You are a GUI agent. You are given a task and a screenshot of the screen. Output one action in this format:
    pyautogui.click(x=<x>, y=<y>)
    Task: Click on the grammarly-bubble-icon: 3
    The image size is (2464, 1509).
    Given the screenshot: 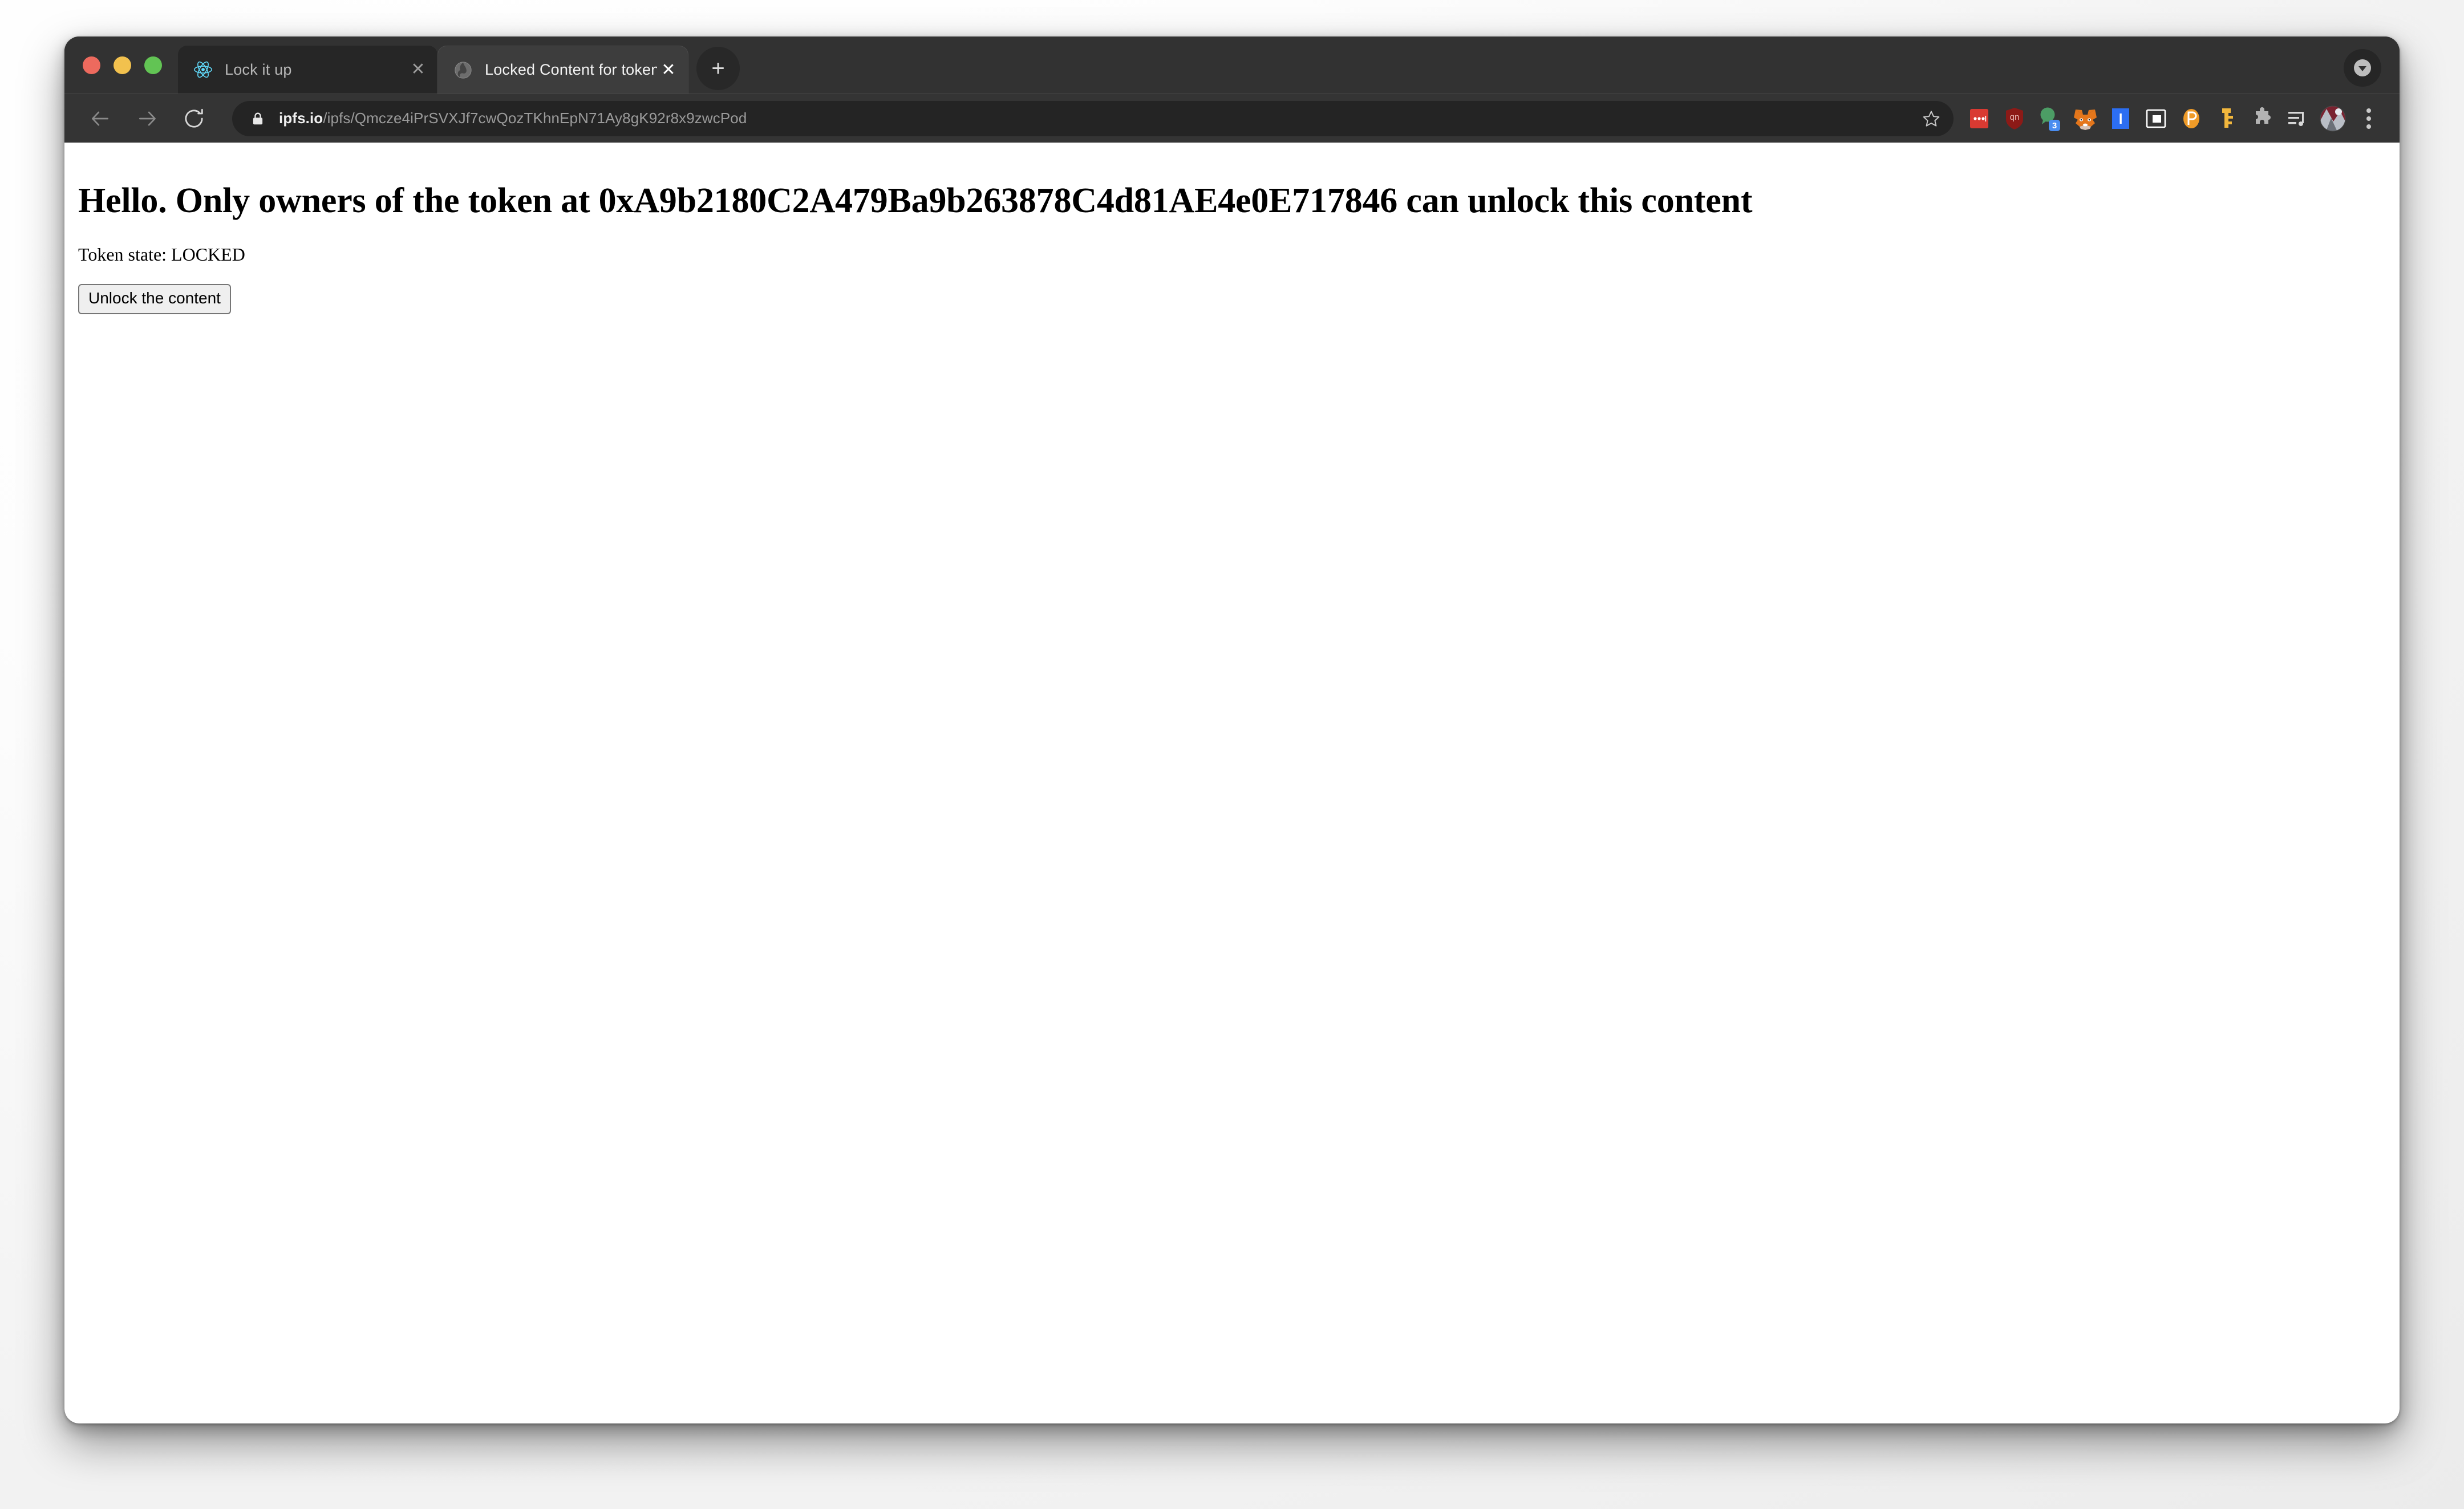 What is the action you would take?
    pyautogui.click(x=2050, y=118)
    